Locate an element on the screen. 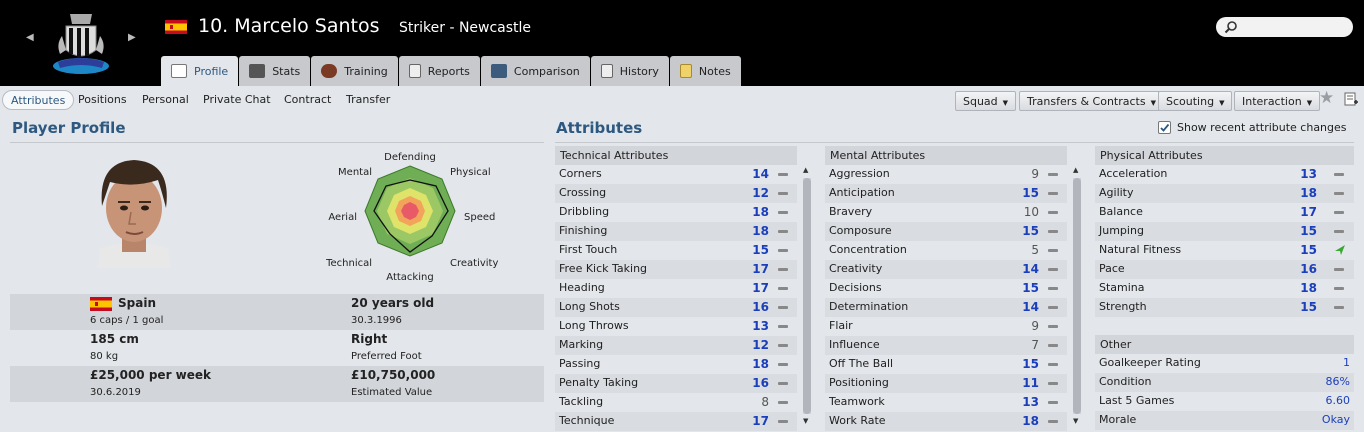 This screenshot has width=1364, height=432. attribute-row: Passing 18 is located at coordinates (676, 364).